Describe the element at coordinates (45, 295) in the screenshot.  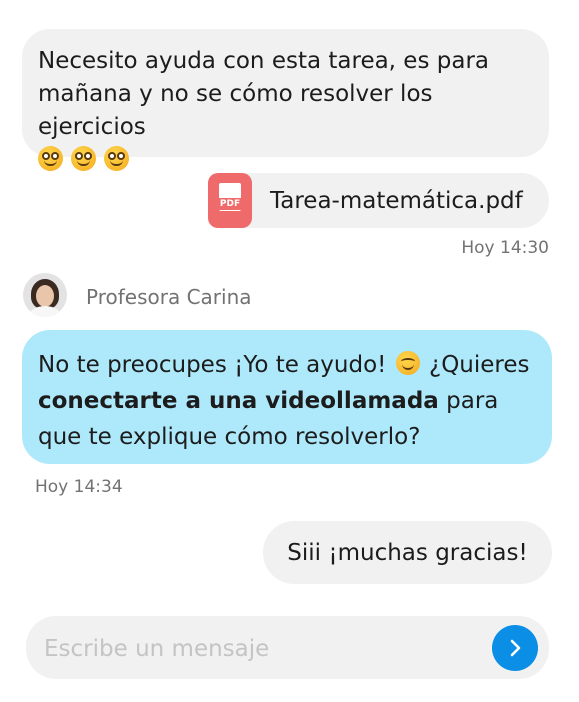
I see `avatar` at that location.